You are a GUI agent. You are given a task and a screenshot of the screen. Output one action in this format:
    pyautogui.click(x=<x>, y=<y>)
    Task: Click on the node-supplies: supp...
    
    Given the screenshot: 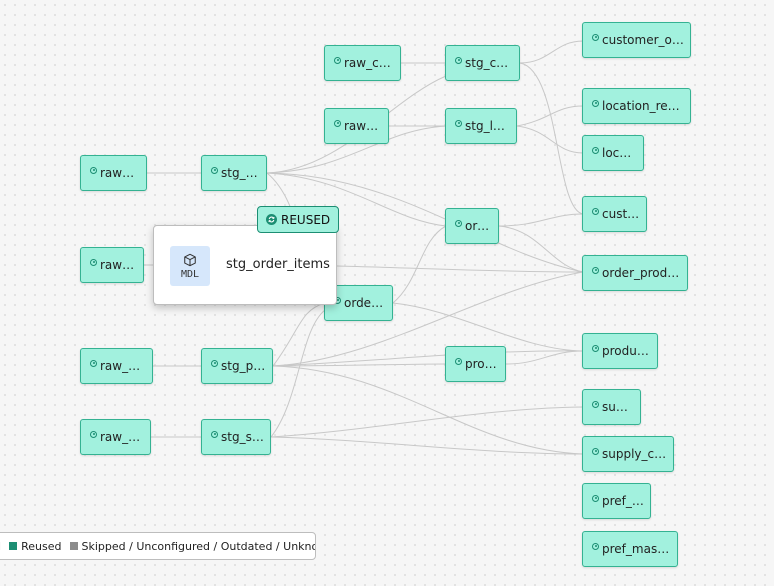 What is the action you would take?
    pyautogui.click(x=611, y=407)
    